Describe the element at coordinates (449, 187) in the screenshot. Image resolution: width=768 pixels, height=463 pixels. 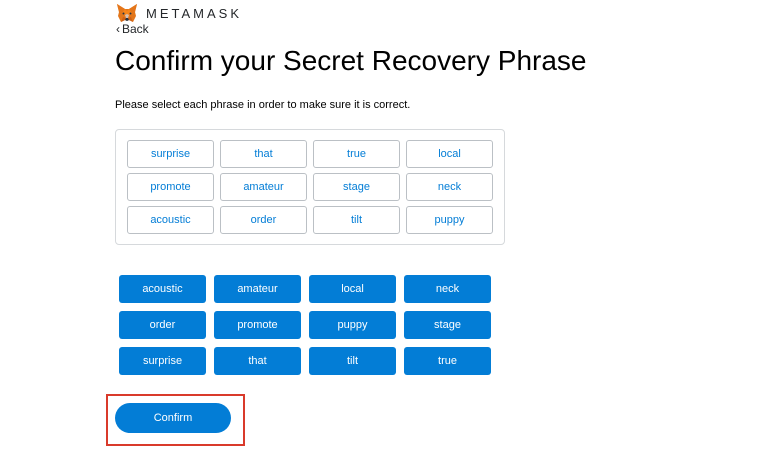
I see `selected-word-chip: neck` at that location.